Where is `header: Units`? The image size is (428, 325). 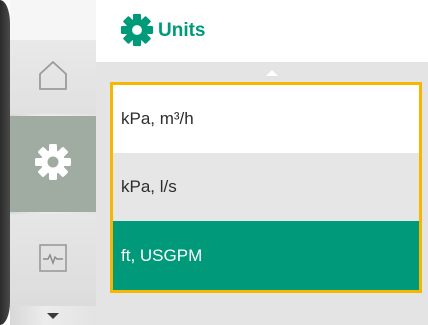
header: Units is located at coordinates (262, 31).